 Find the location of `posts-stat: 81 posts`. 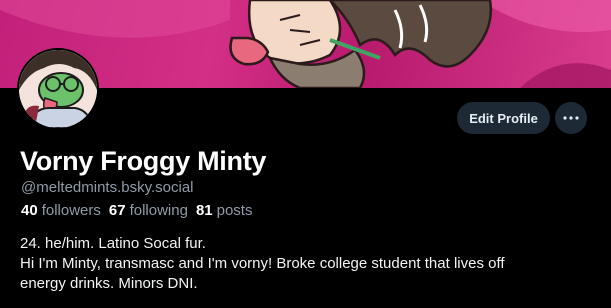

posts-stat: 81 posts is located at coordinates (224, 210).